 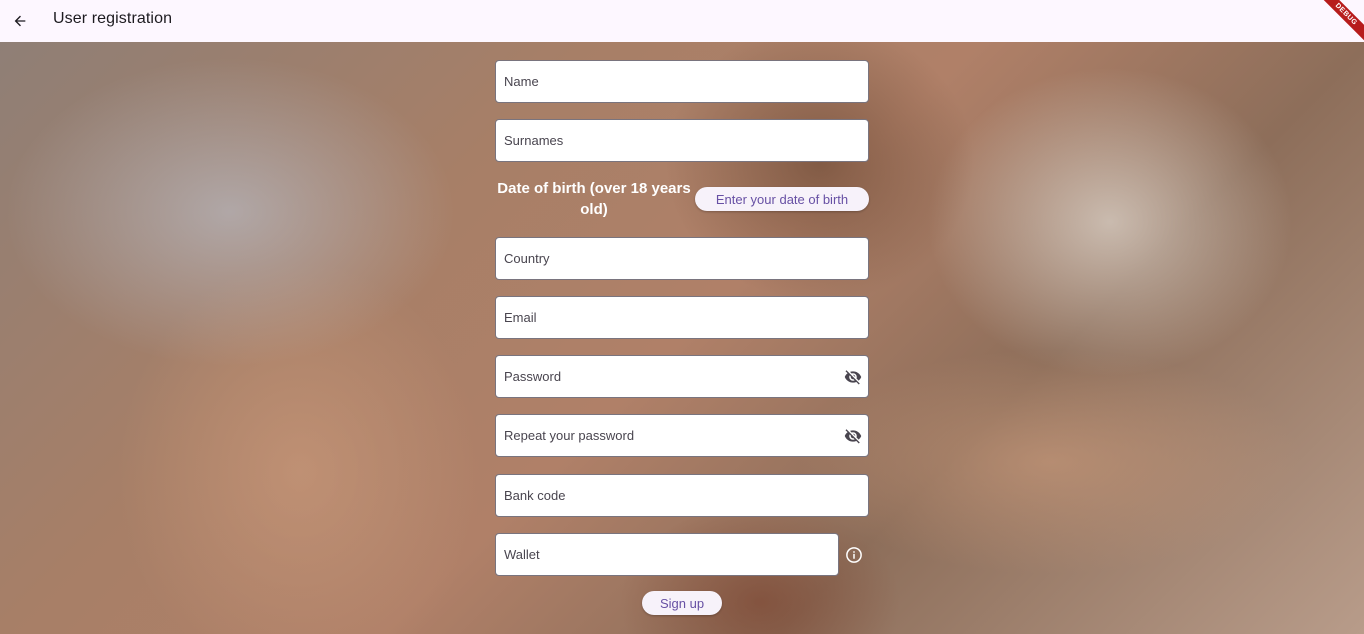 I want to click on wallet-input, so click(x=667, y=554).